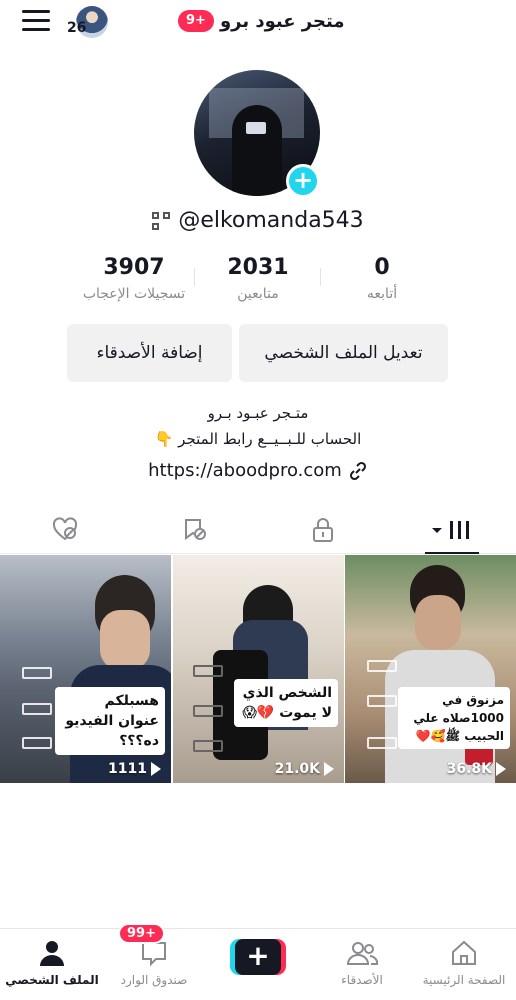 This screenshot has height=1000, width=516. Describe the element at coordinates (382, 267) in the screenshot. I see `stat-value: 0` at that location.